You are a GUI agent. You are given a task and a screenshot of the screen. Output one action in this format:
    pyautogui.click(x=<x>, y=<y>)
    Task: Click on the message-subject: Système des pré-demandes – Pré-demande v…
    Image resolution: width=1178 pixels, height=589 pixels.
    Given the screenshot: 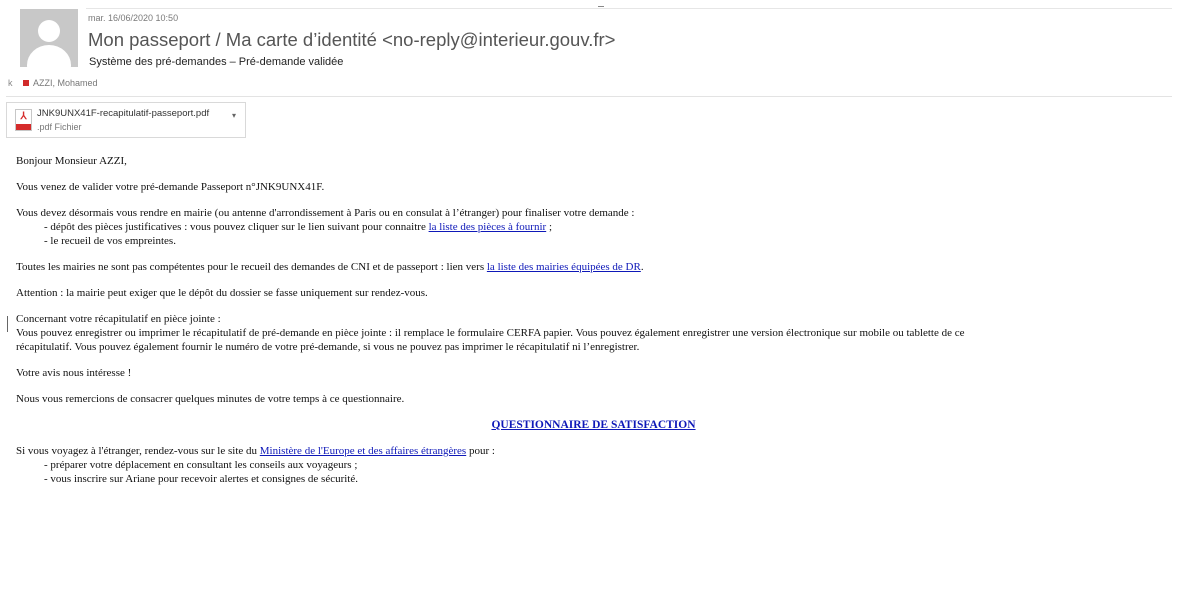 What is the action you would take?
    pyautogui.click(x=216, y=62)
    